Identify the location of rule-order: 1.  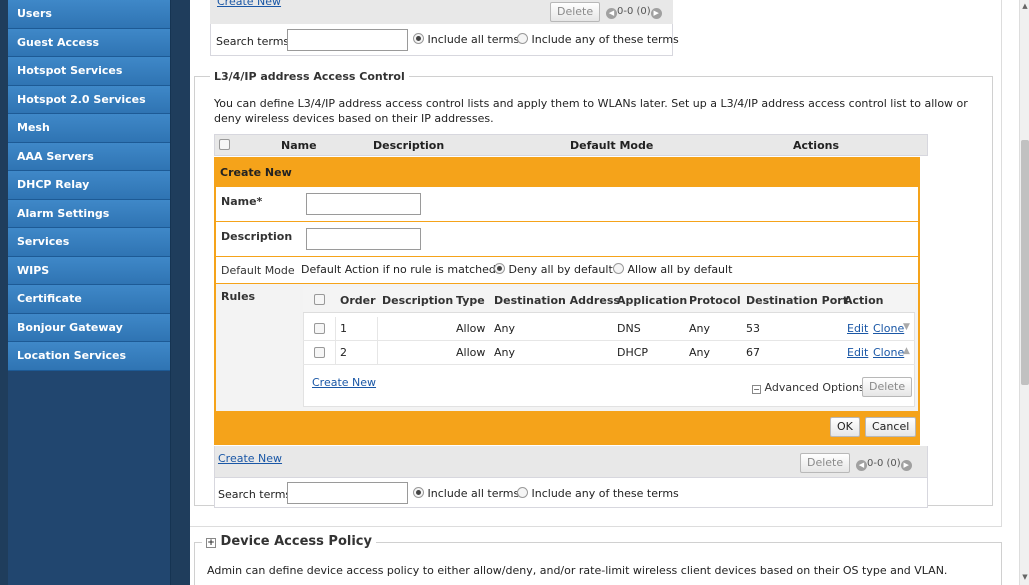
(343, 328).